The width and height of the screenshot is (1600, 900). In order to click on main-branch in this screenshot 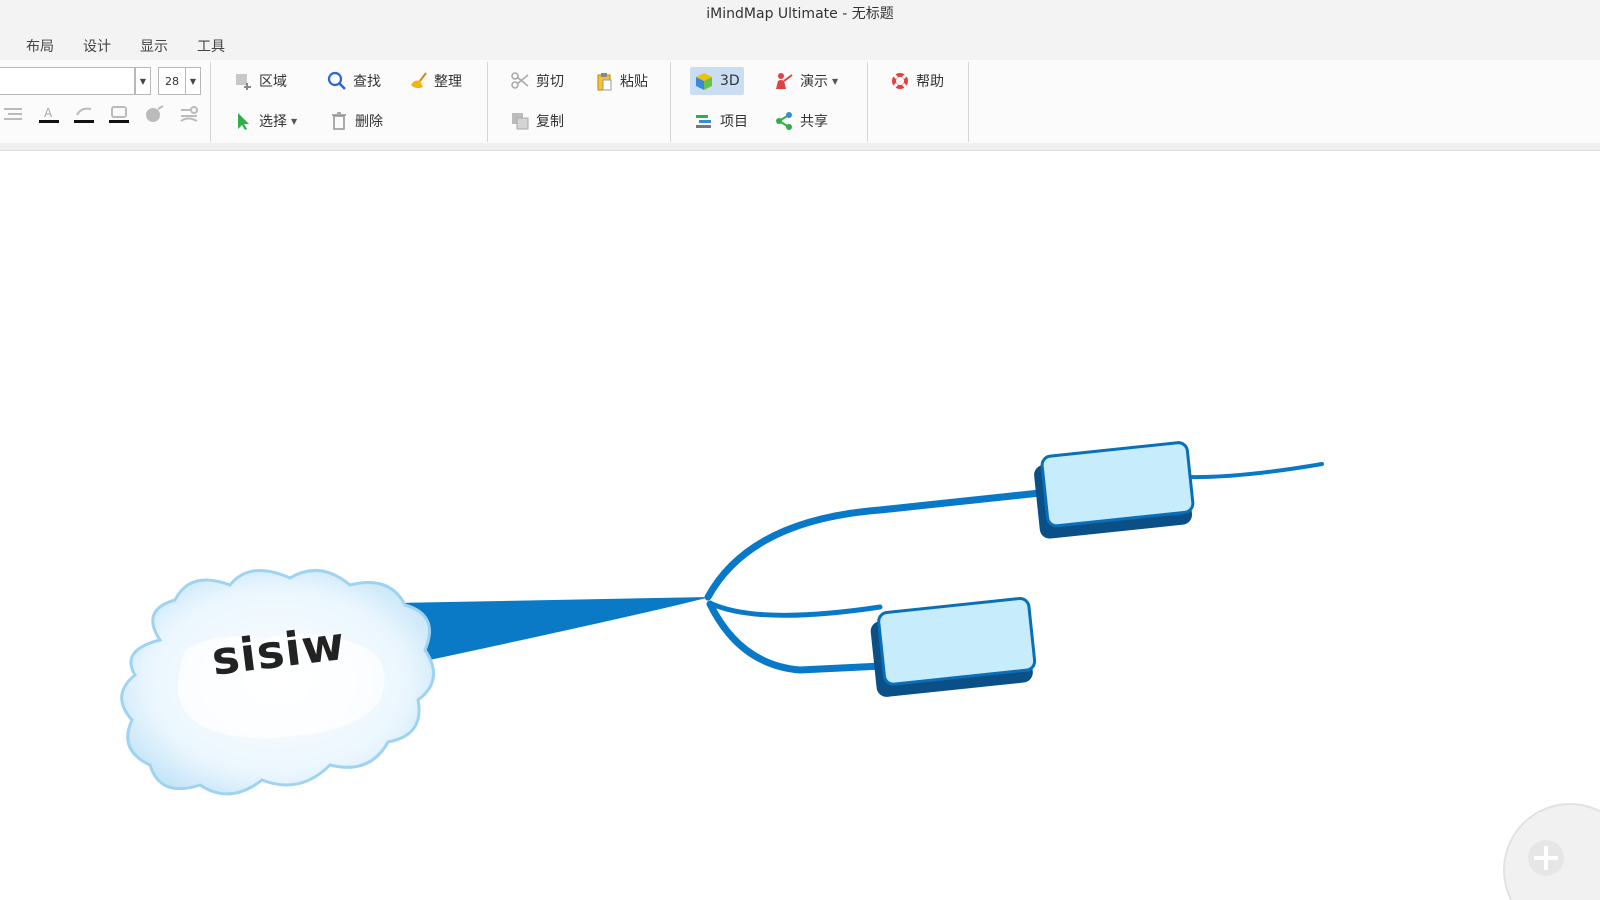, I will do `click(552, 629)`.